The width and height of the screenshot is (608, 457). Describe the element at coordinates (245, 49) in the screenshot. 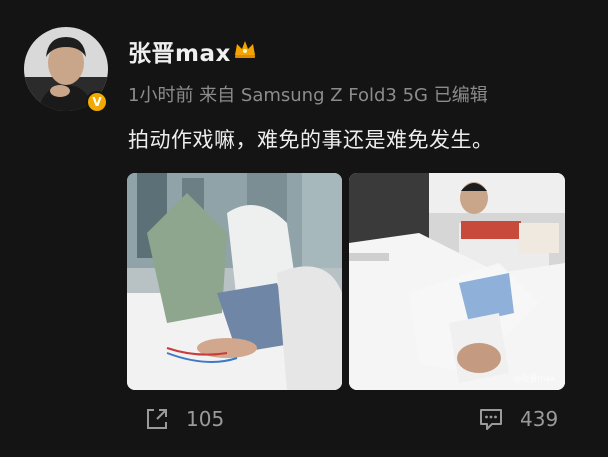

I see `crown-icon` at that location.